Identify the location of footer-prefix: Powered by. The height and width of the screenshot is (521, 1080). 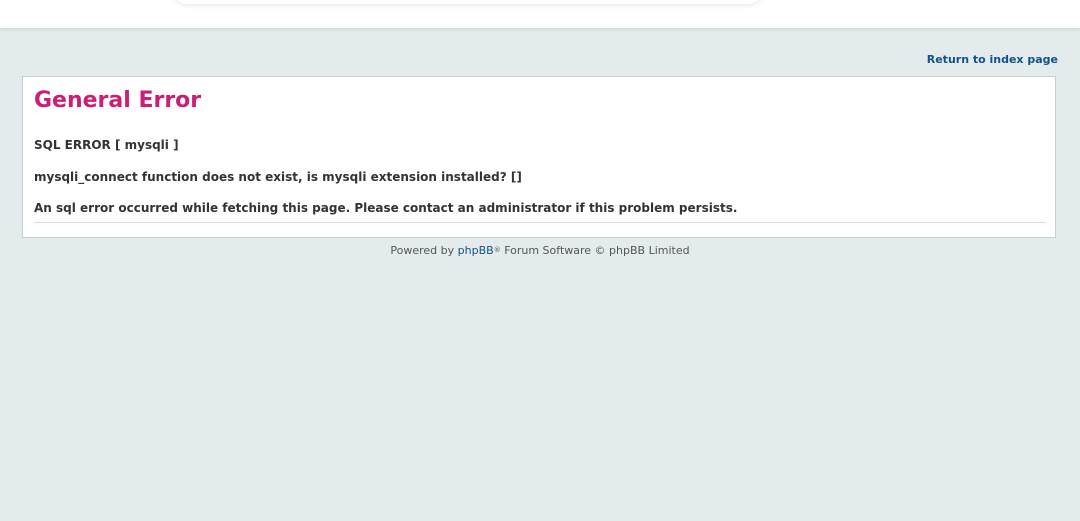
(422, 250).